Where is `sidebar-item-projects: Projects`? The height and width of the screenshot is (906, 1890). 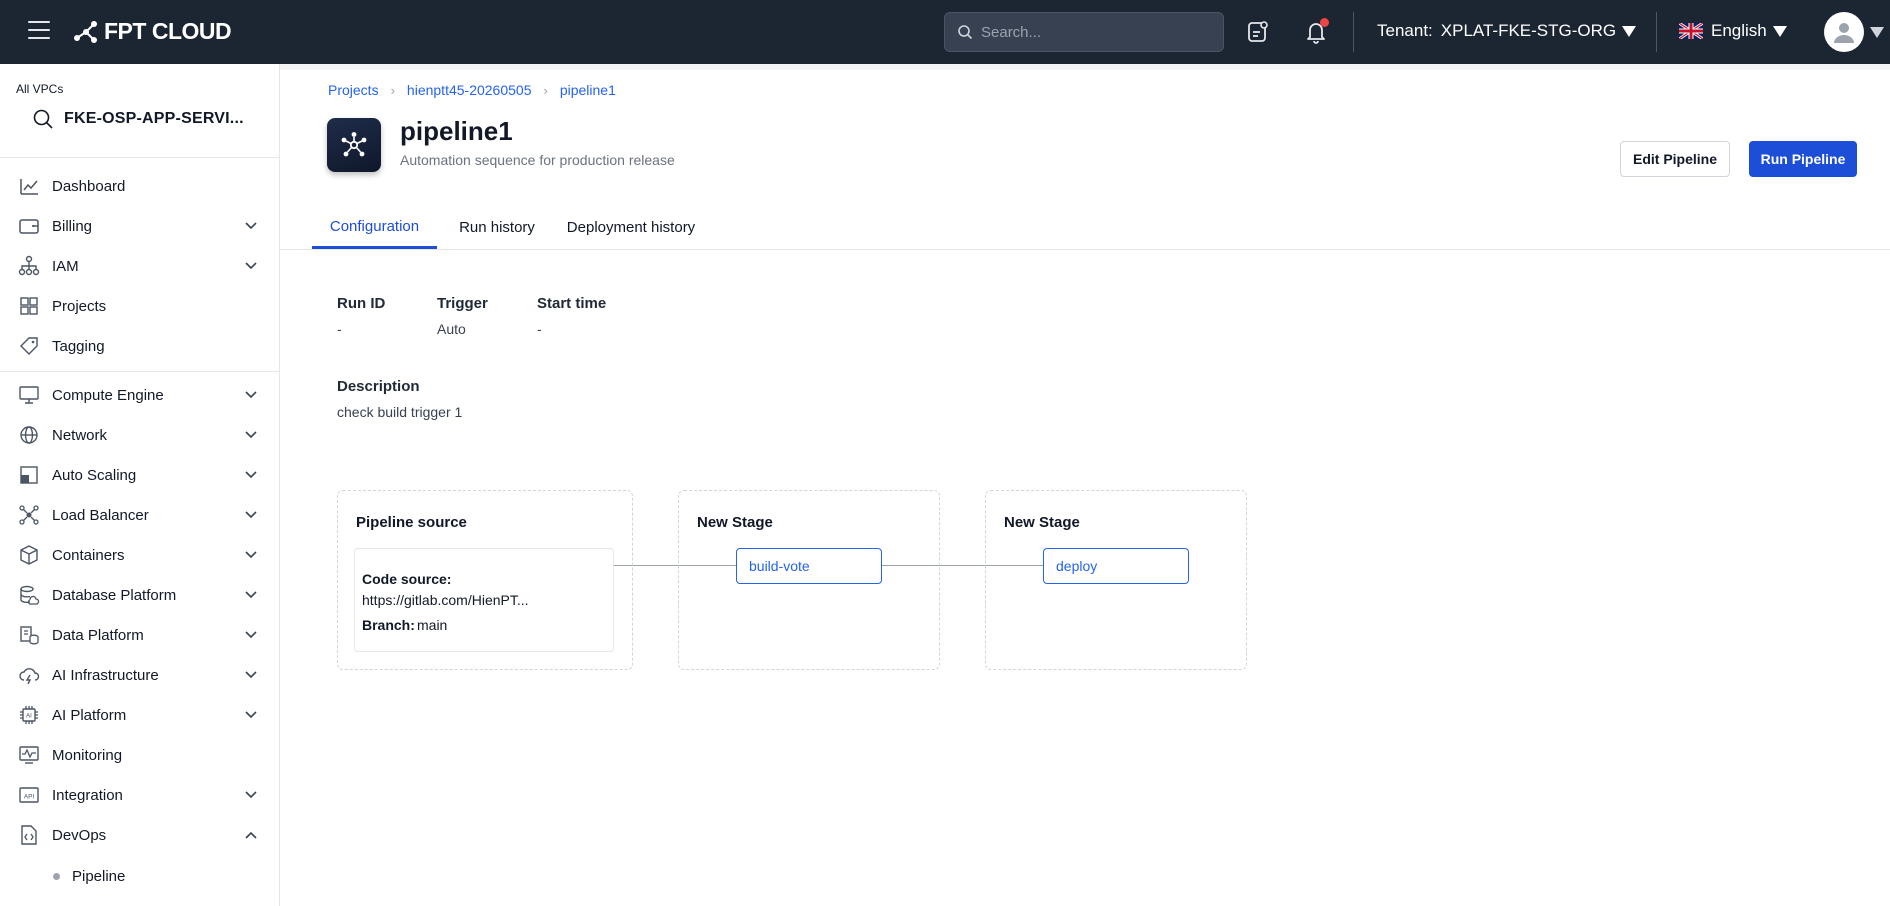
sidebar-item-projects: Projects is located at coordinates (139, 306).